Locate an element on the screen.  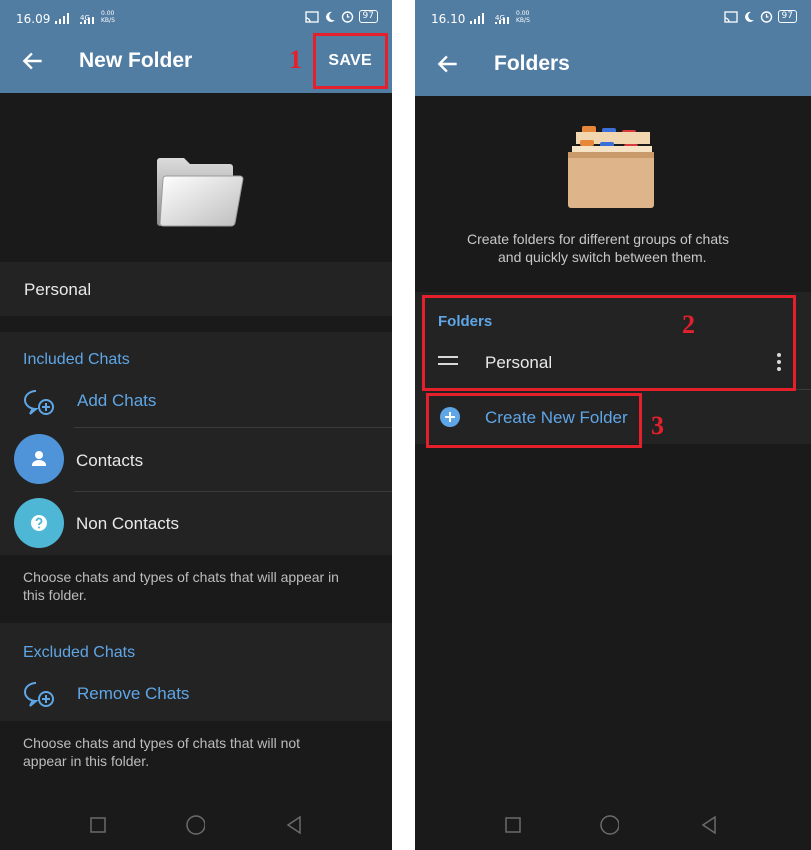
add-chat-icon is located at coordinates (39, 402).